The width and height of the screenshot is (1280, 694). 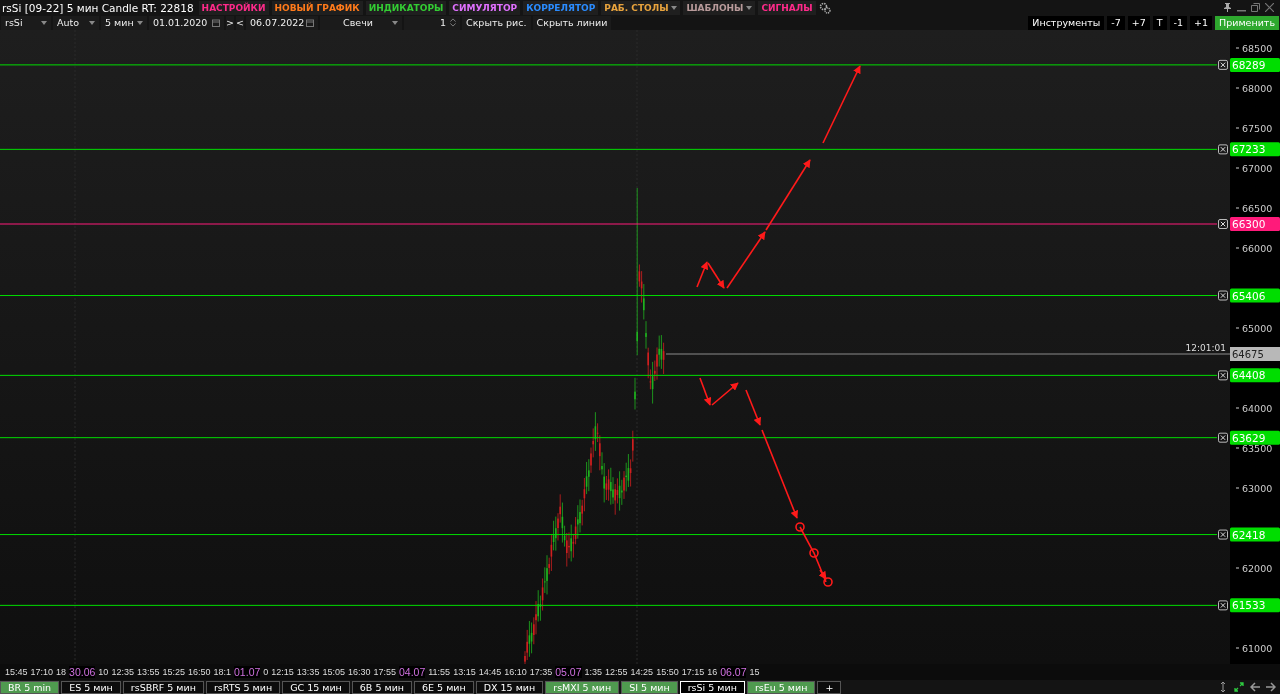 What do you see at coordinates (641, 7) in the screenshot?
I see `menu-item: РАБ. СТОЛЫ` at bounding box center [641, 7].